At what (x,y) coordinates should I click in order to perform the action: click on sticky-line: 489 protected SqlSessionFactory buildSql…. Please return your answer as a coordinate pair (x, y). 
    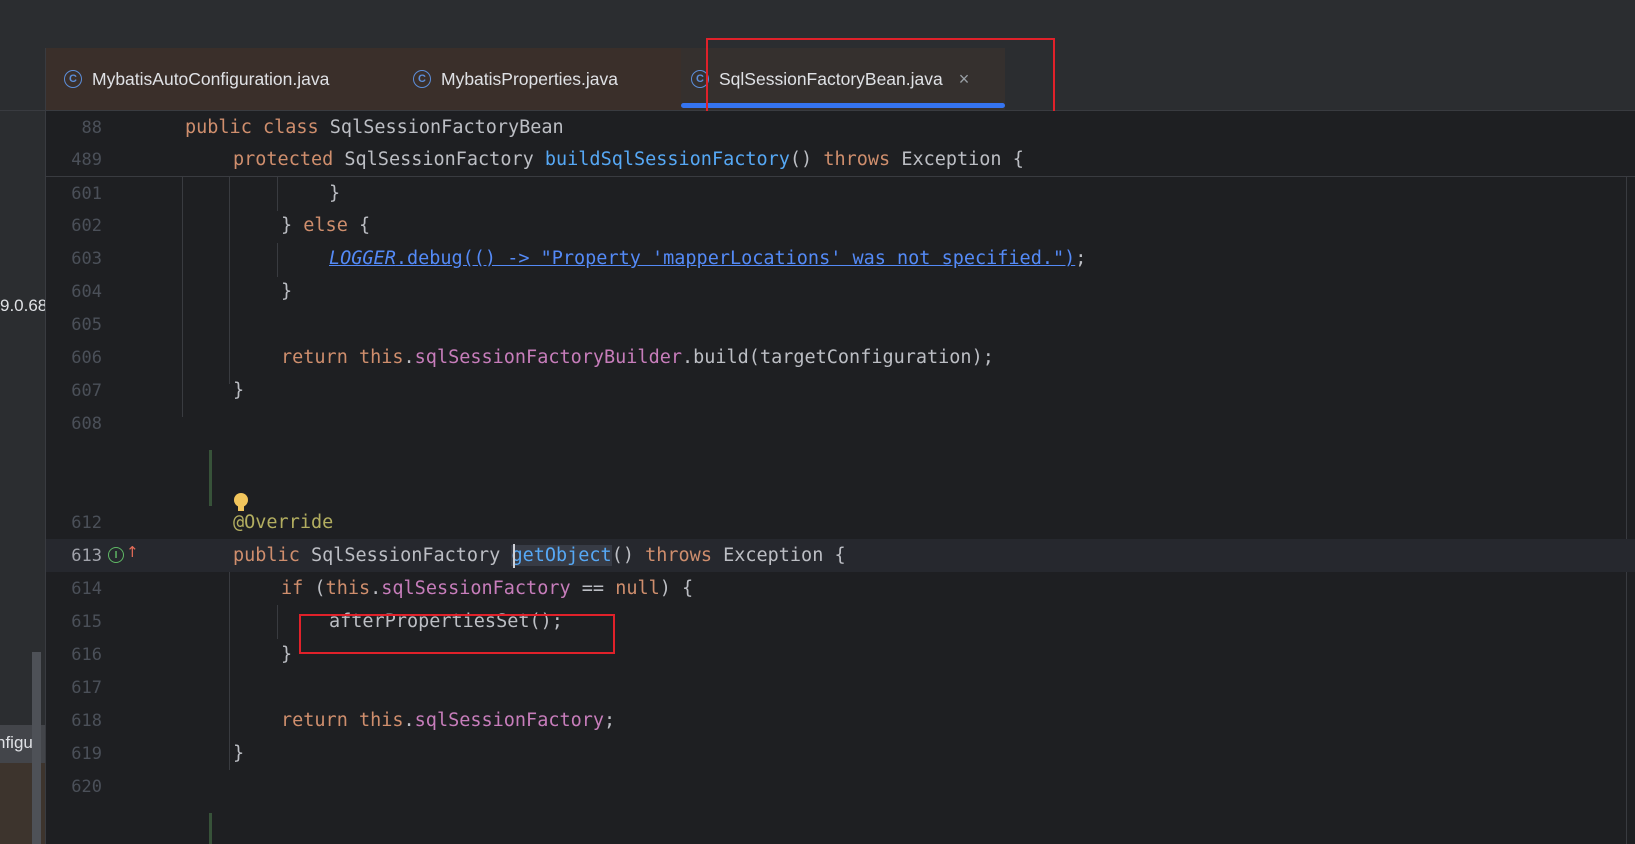
    Looking at the image, I should click on (840, 159).